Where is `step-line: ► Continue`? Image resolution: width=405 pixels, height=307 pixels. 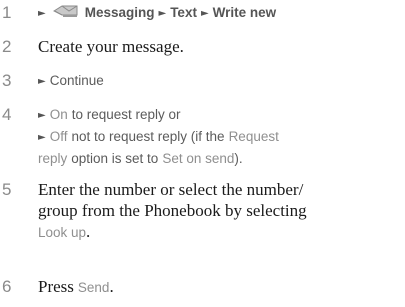 step-line: ► Continue is located at coordinates (219, 81).